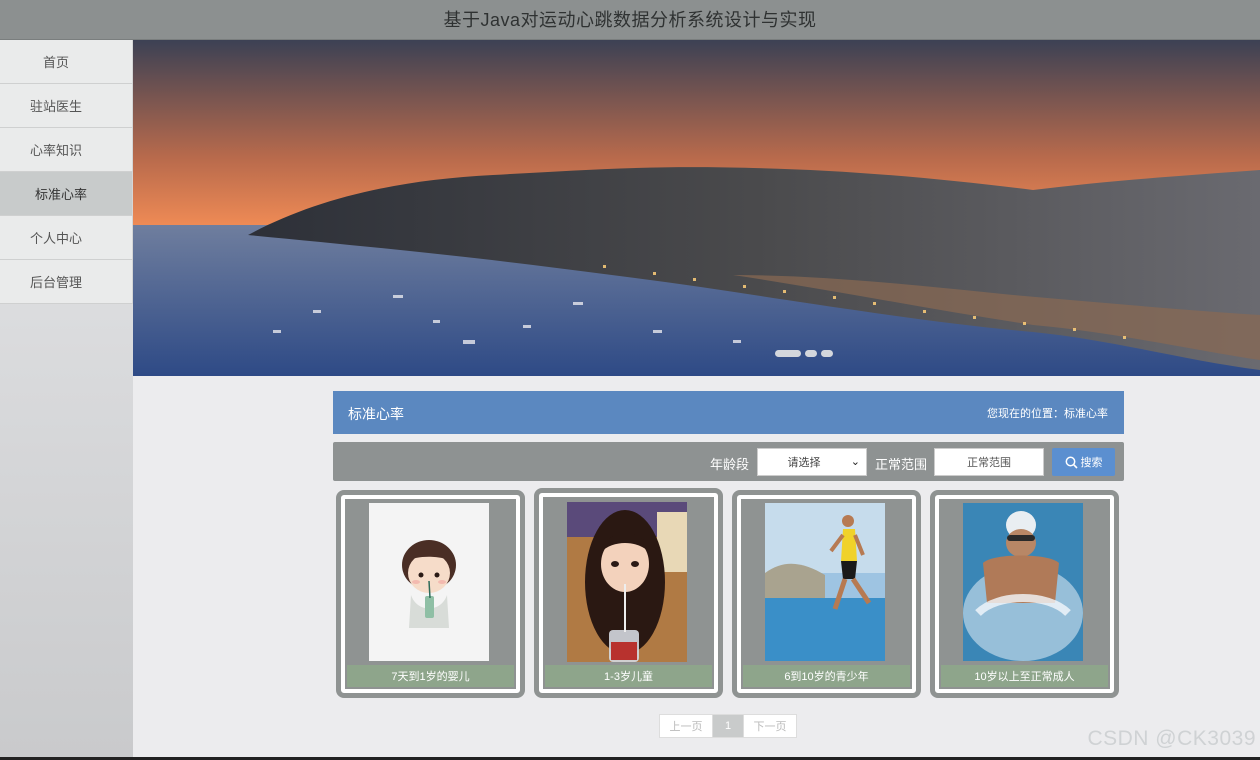 This screenshot has height=760, width=1260. I want to click on breadcrumb-prefix: 您现在的位置：, so click(1025, 414).